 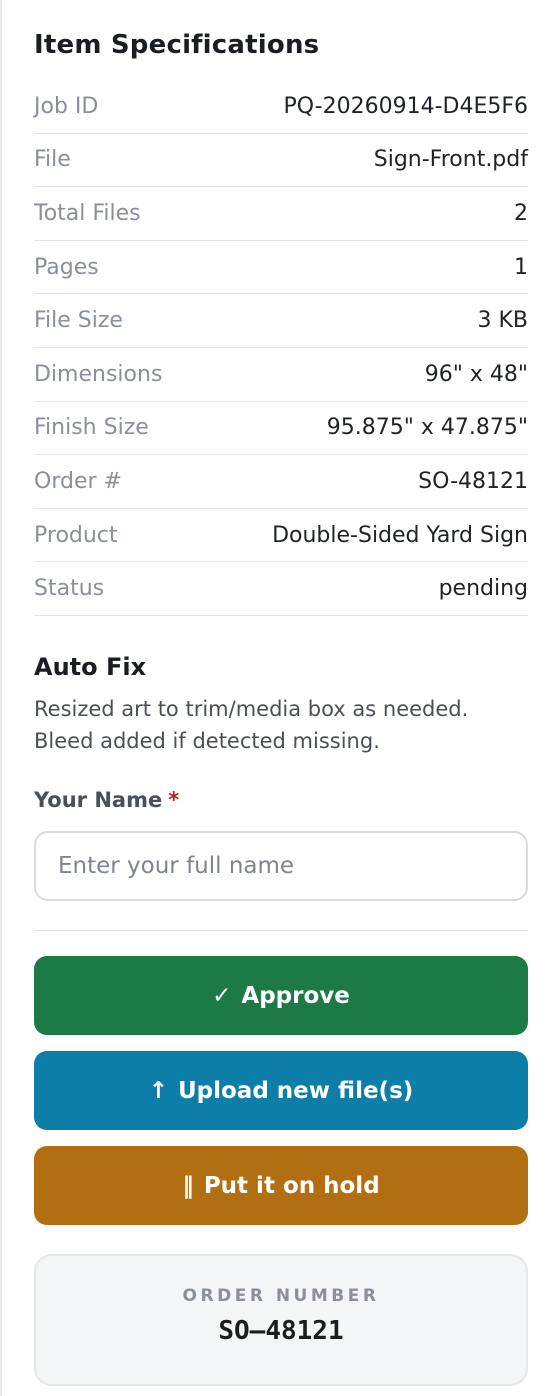 What do you see at coordinates (281, 482) in the screenshot?
I see `spec-row-order-number: Order # SO-48121` at bounding box center [281, 482].